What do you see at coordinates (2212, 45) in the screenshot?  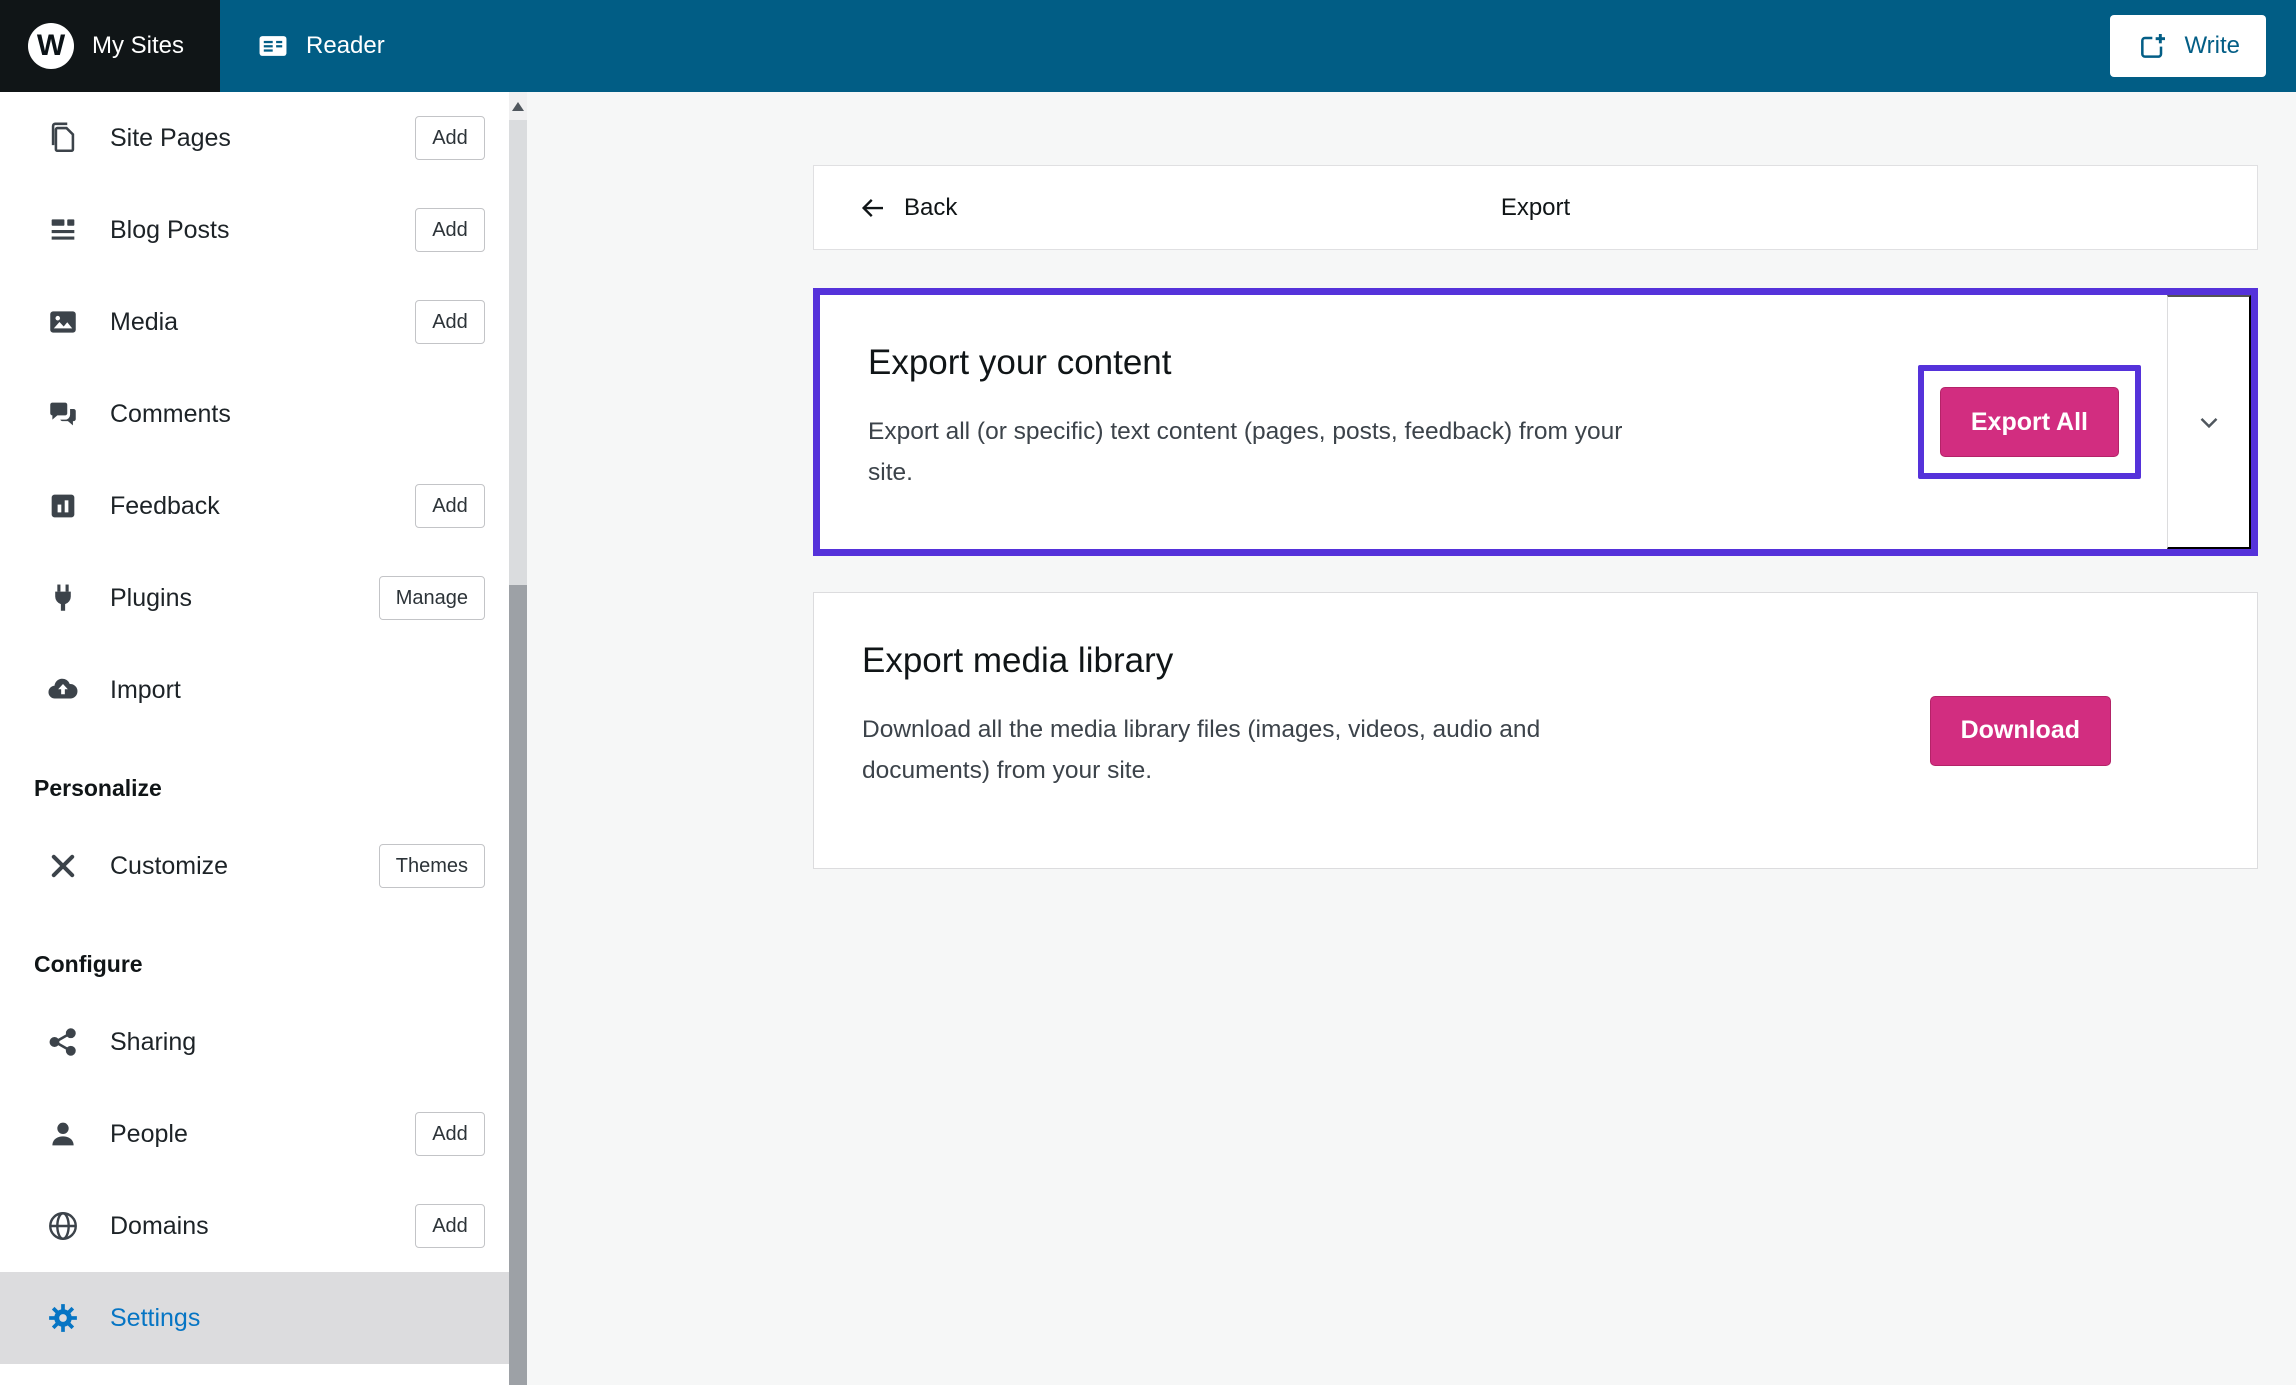 I see `write-label: Write` at bounding box center [2212, 45].